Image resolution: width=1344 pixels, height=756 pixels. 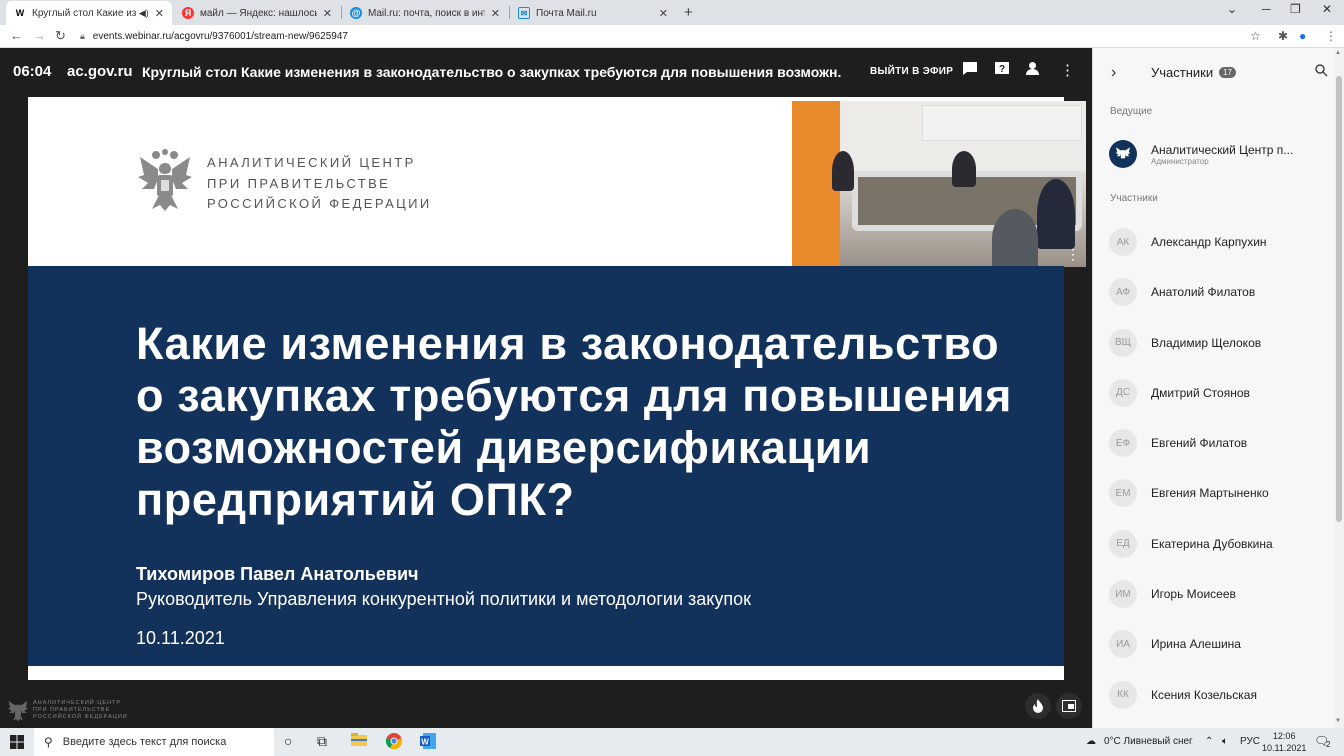 I want to click on new-tab-button: +, so click(x=688, y=12).